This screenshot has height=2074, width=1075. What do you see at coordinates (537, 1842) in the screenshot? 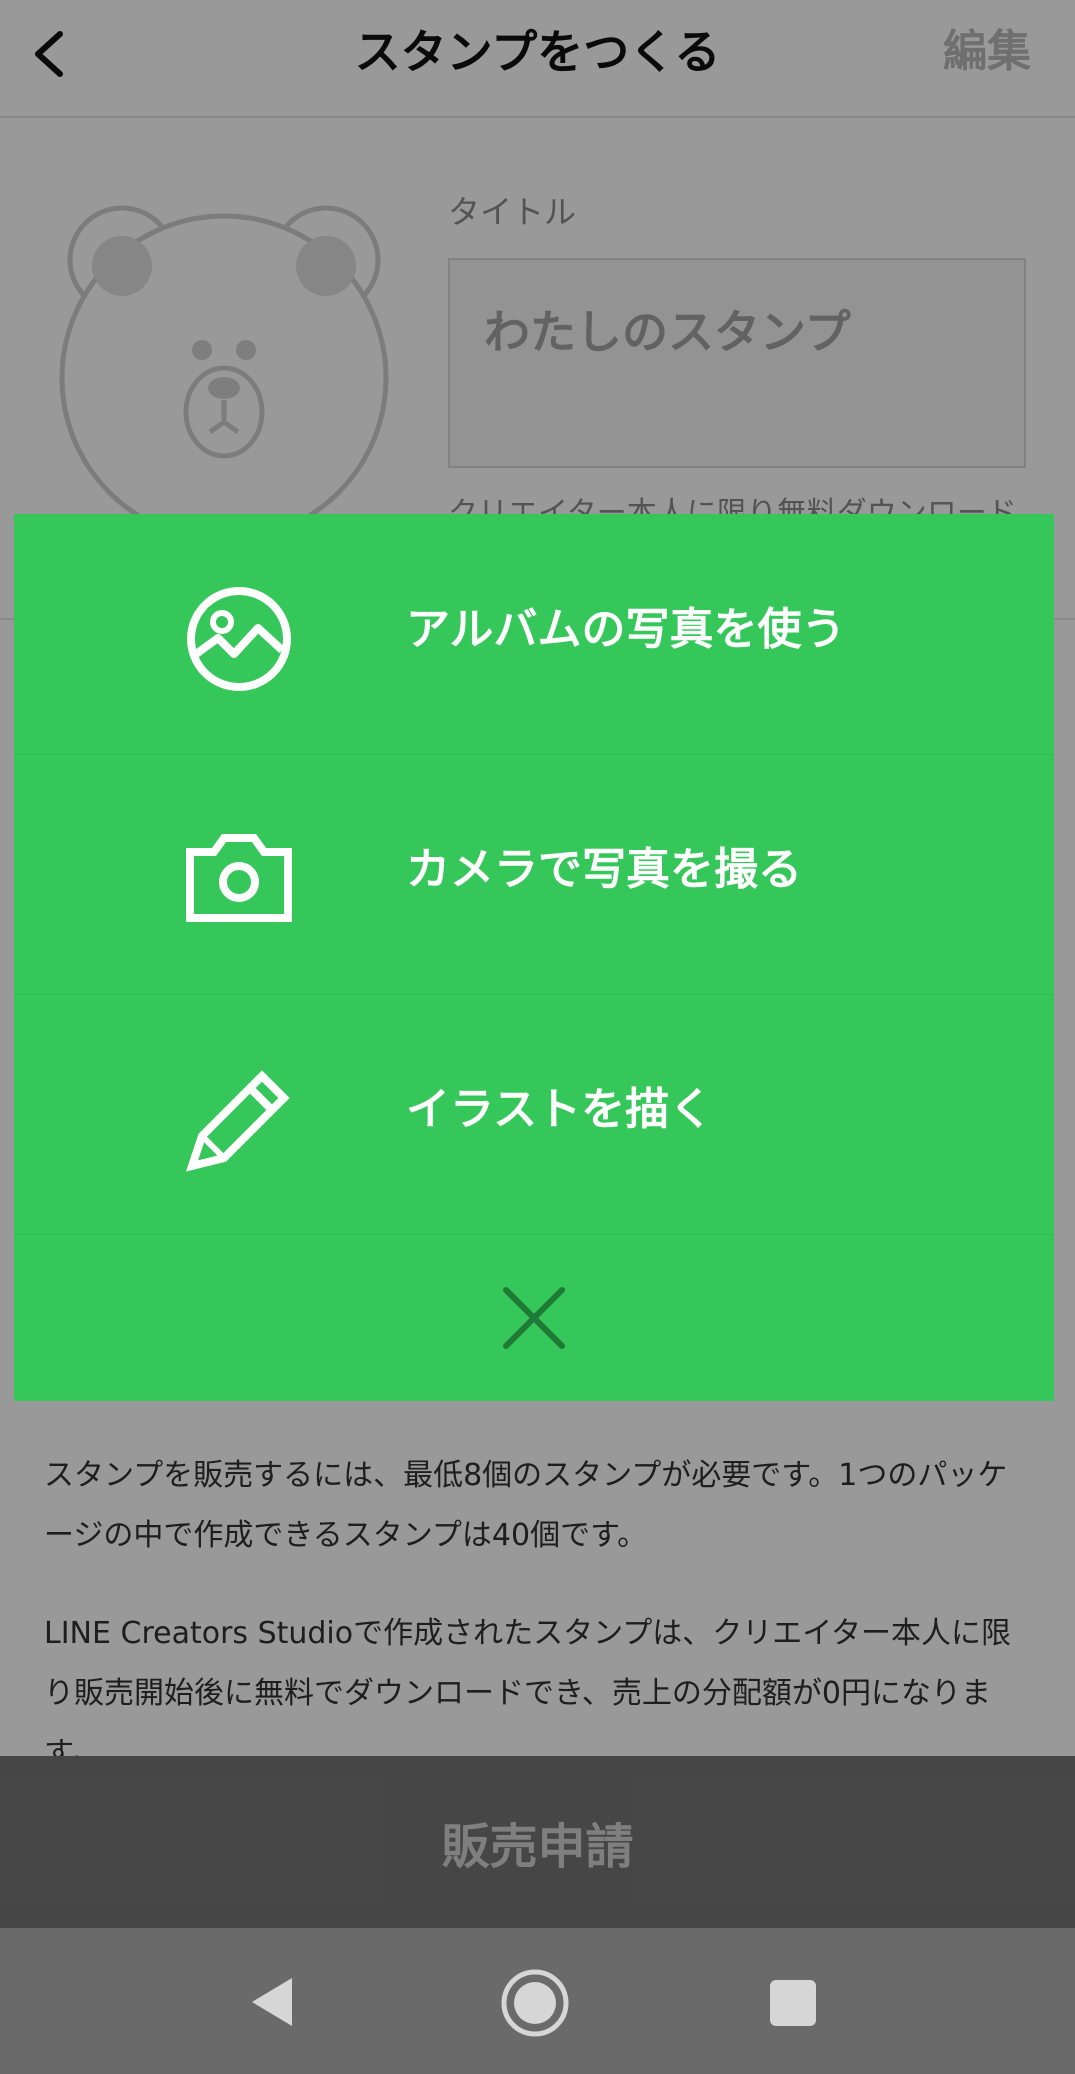
I see `sell-button-overlay` at bounding box center [537, 1842].